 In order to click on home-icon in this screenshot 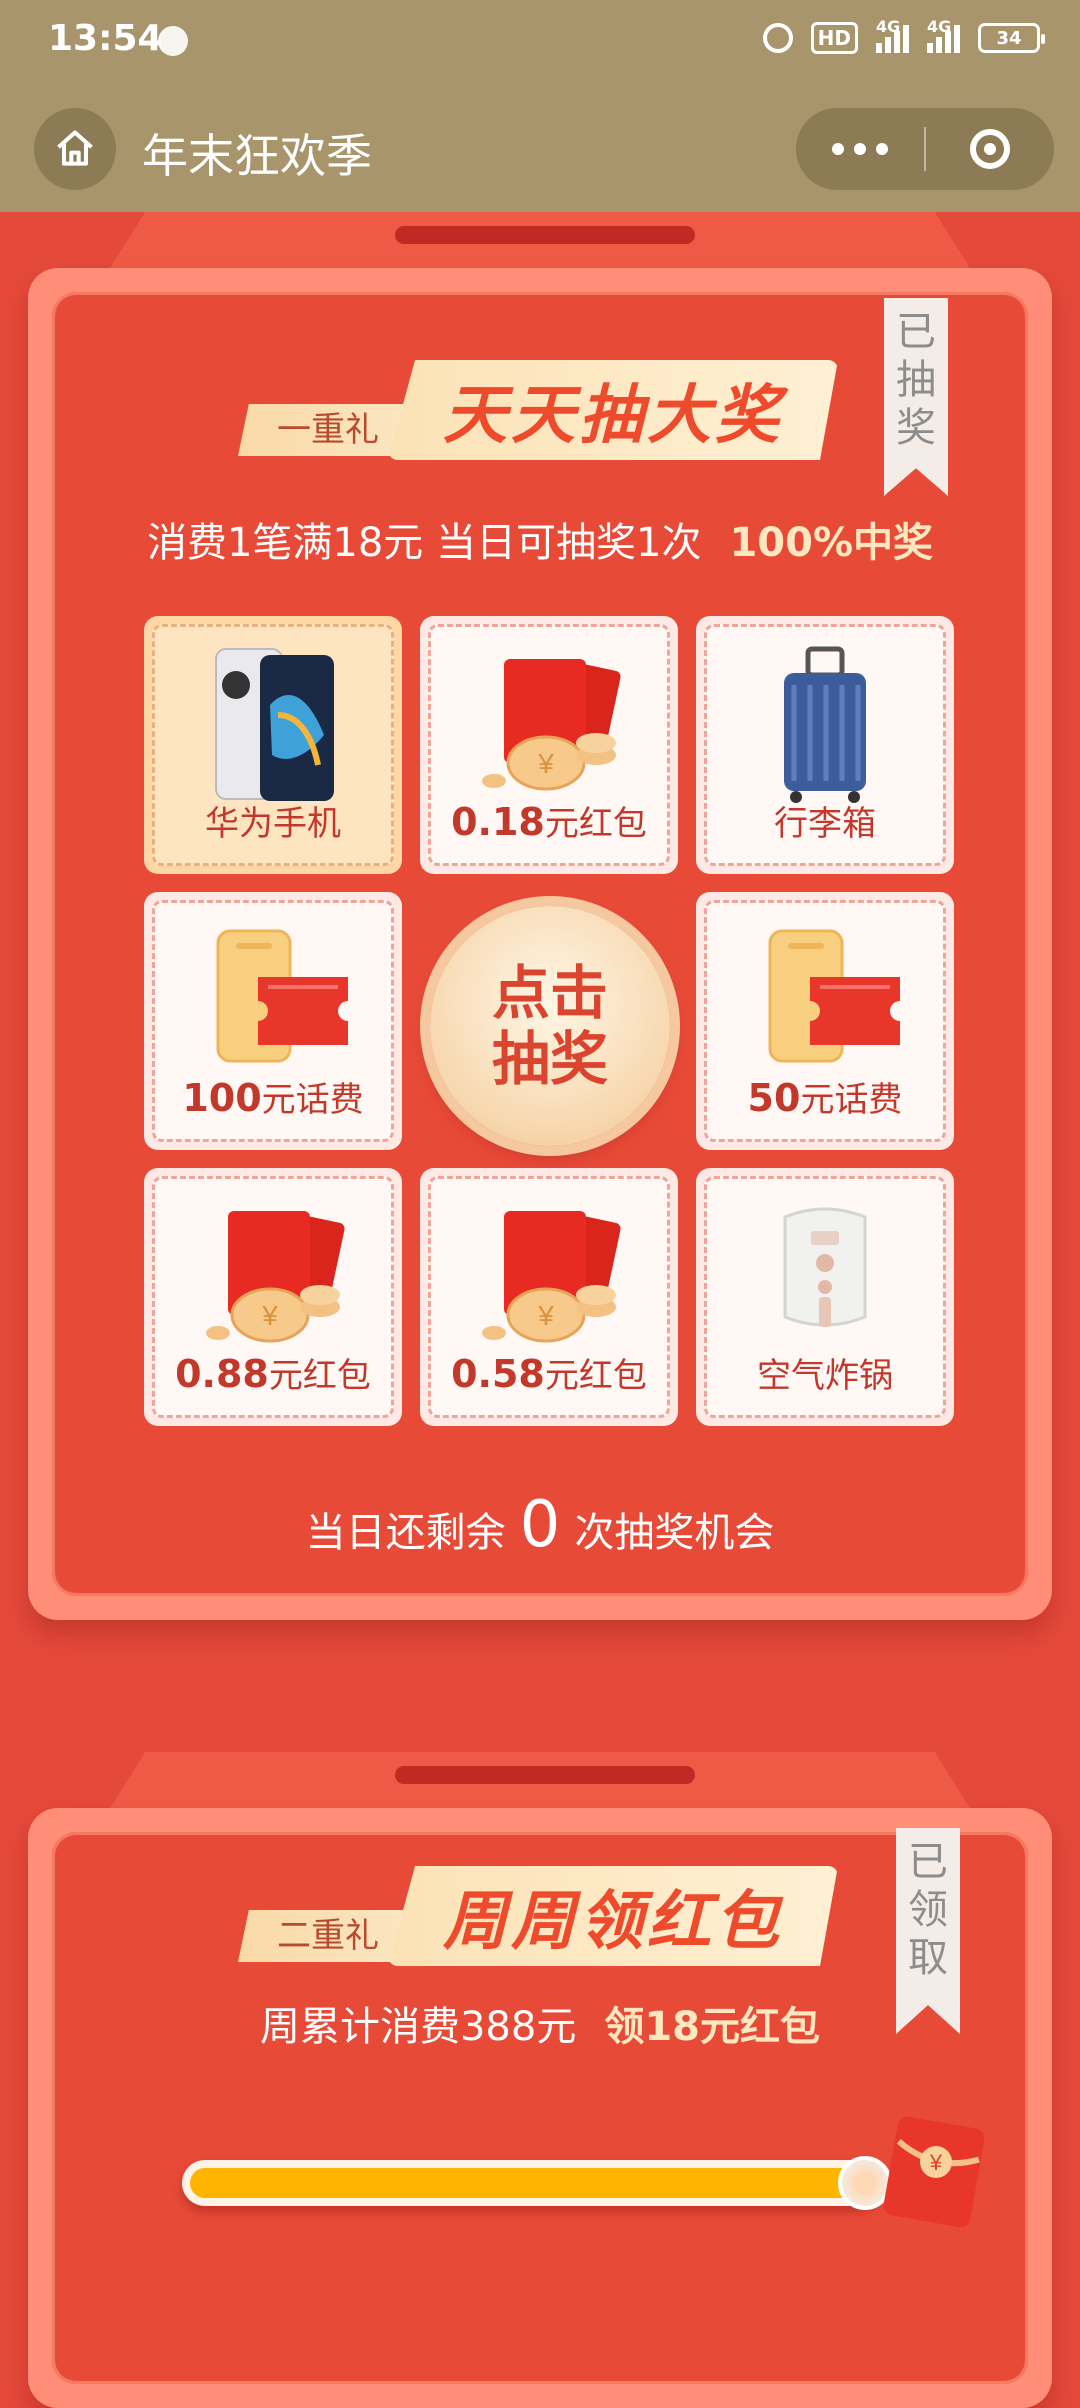, I will do `click(75, 148)`.